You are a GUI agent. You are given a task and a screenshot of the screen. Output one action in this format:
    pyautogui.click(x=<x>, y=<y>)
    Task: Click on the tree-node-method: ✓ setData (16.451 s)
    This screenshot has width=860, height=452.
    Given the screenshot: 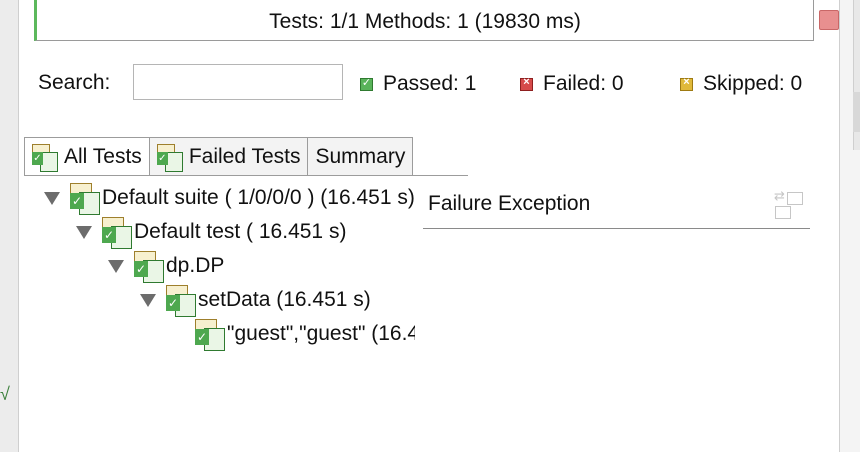 What is the action you would take?
    pyautogui.click(x=255, y=300)
    